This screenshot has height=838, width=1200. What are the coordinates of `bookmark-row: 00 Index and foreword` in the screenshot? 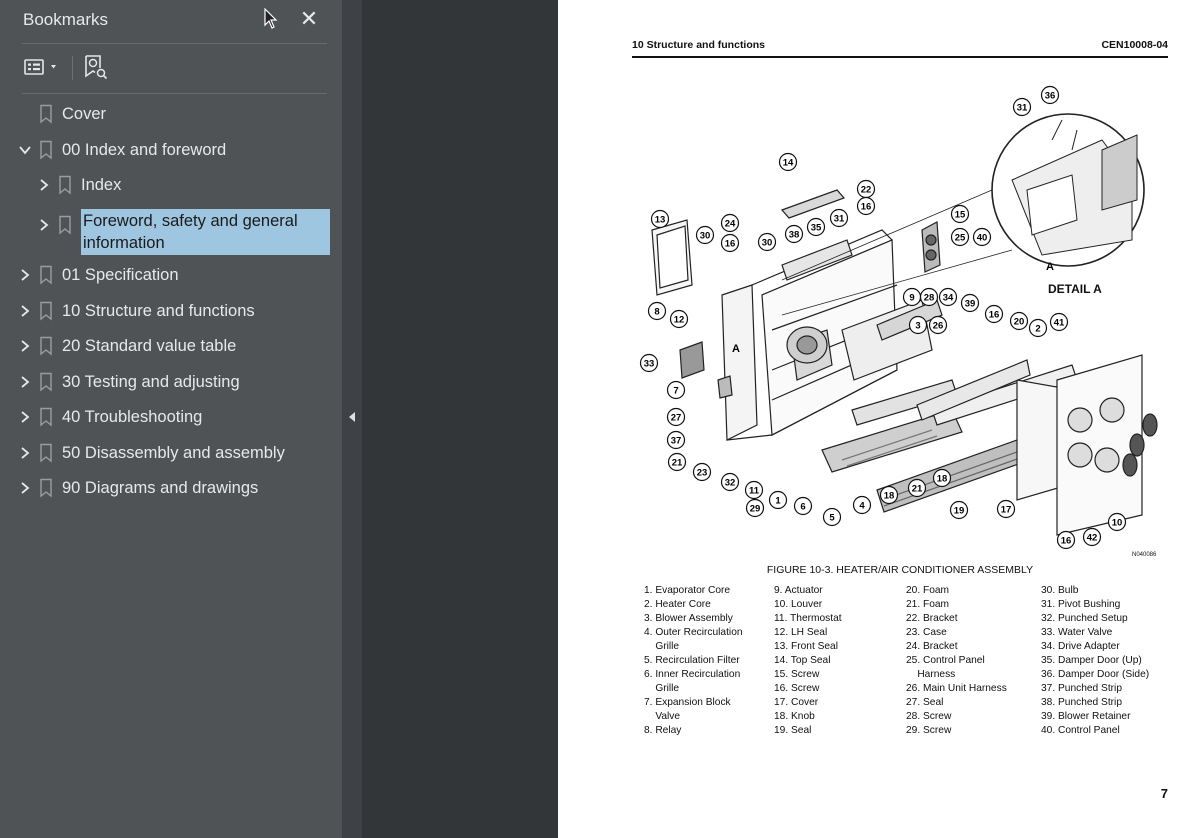 It's located at (120, 150).